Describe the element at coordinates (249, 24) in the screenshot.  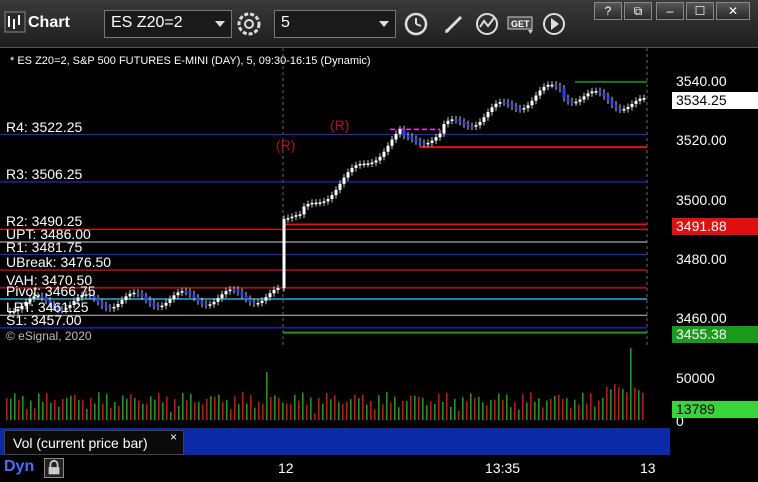
I see `settings-gear-icon` at that location.